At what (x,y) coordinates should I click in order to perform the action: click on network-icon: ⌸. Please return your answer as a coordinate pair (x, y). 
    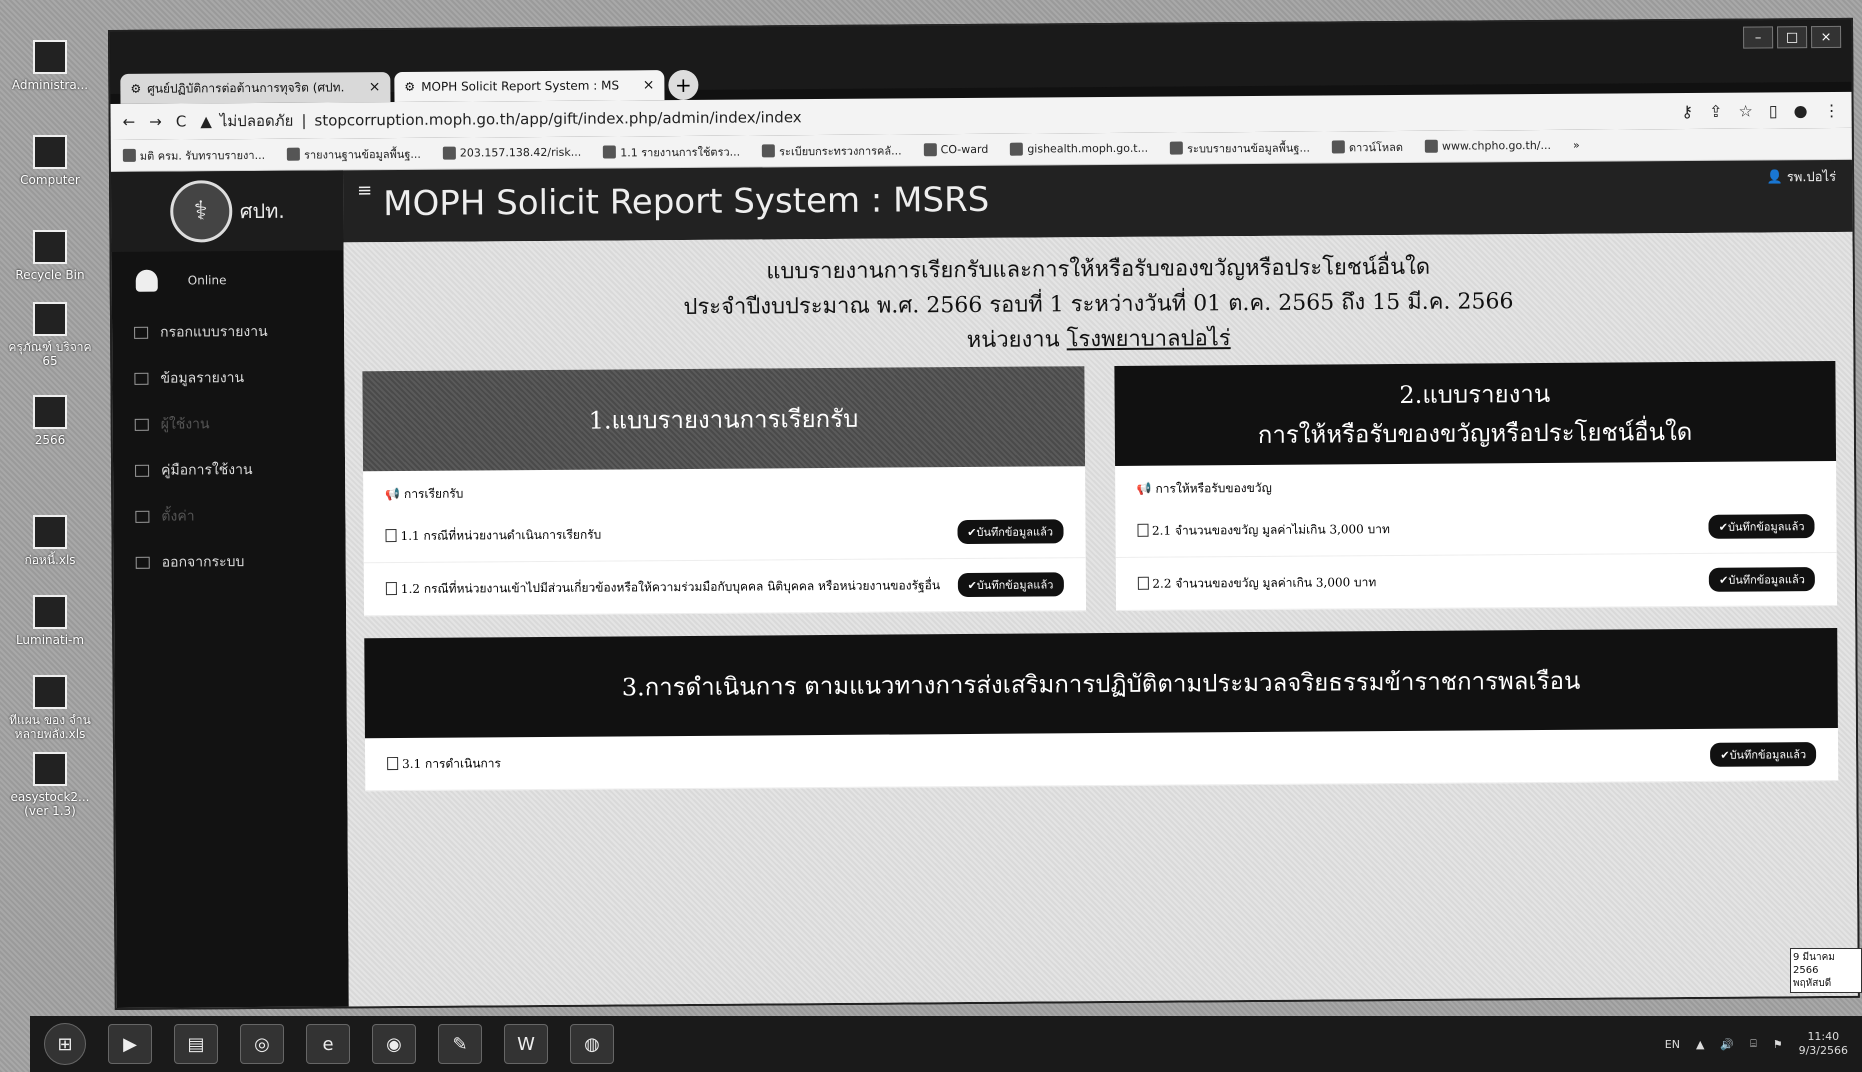
    Looking at the image, I should click on (1753, 1044).